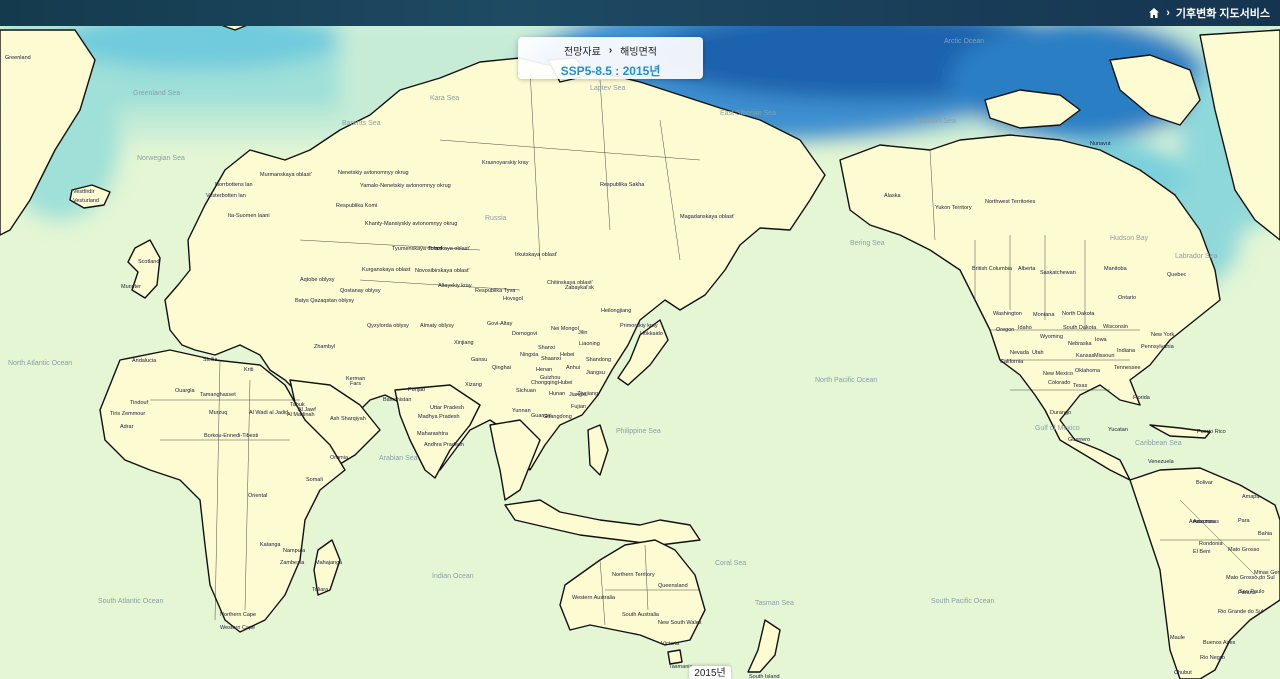 Image resolution: width=1280 pixels, height=679 pixels. I want to click on service-title: 기후변화 지도서비스, so click(1223, 13).